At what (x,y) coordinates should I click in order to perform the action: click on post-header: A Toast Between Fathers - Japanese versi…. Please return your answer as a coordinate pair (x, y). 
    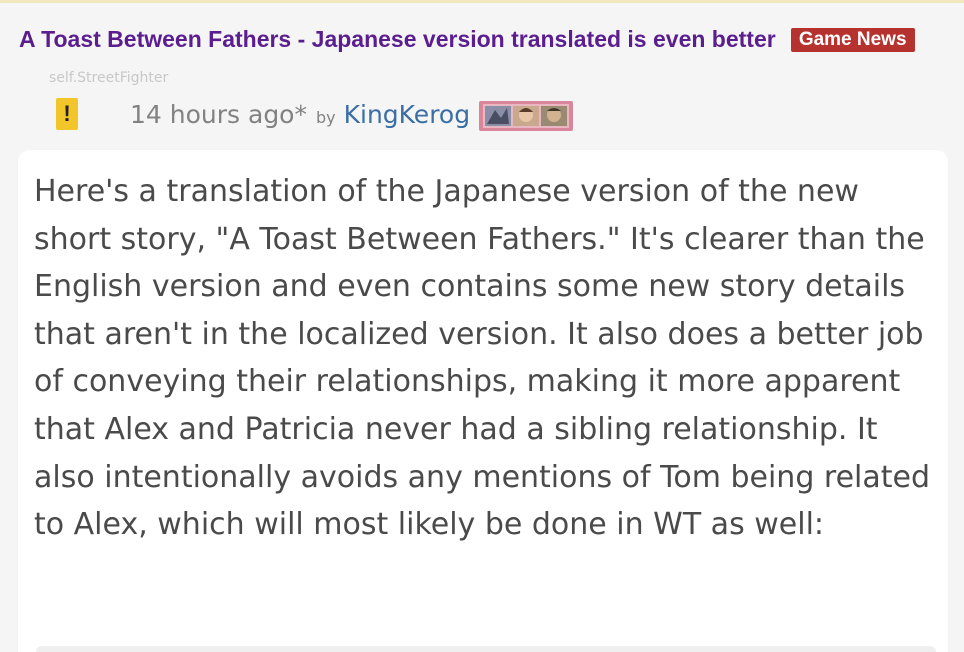
    Looking at the image, I should click on (469, 60).